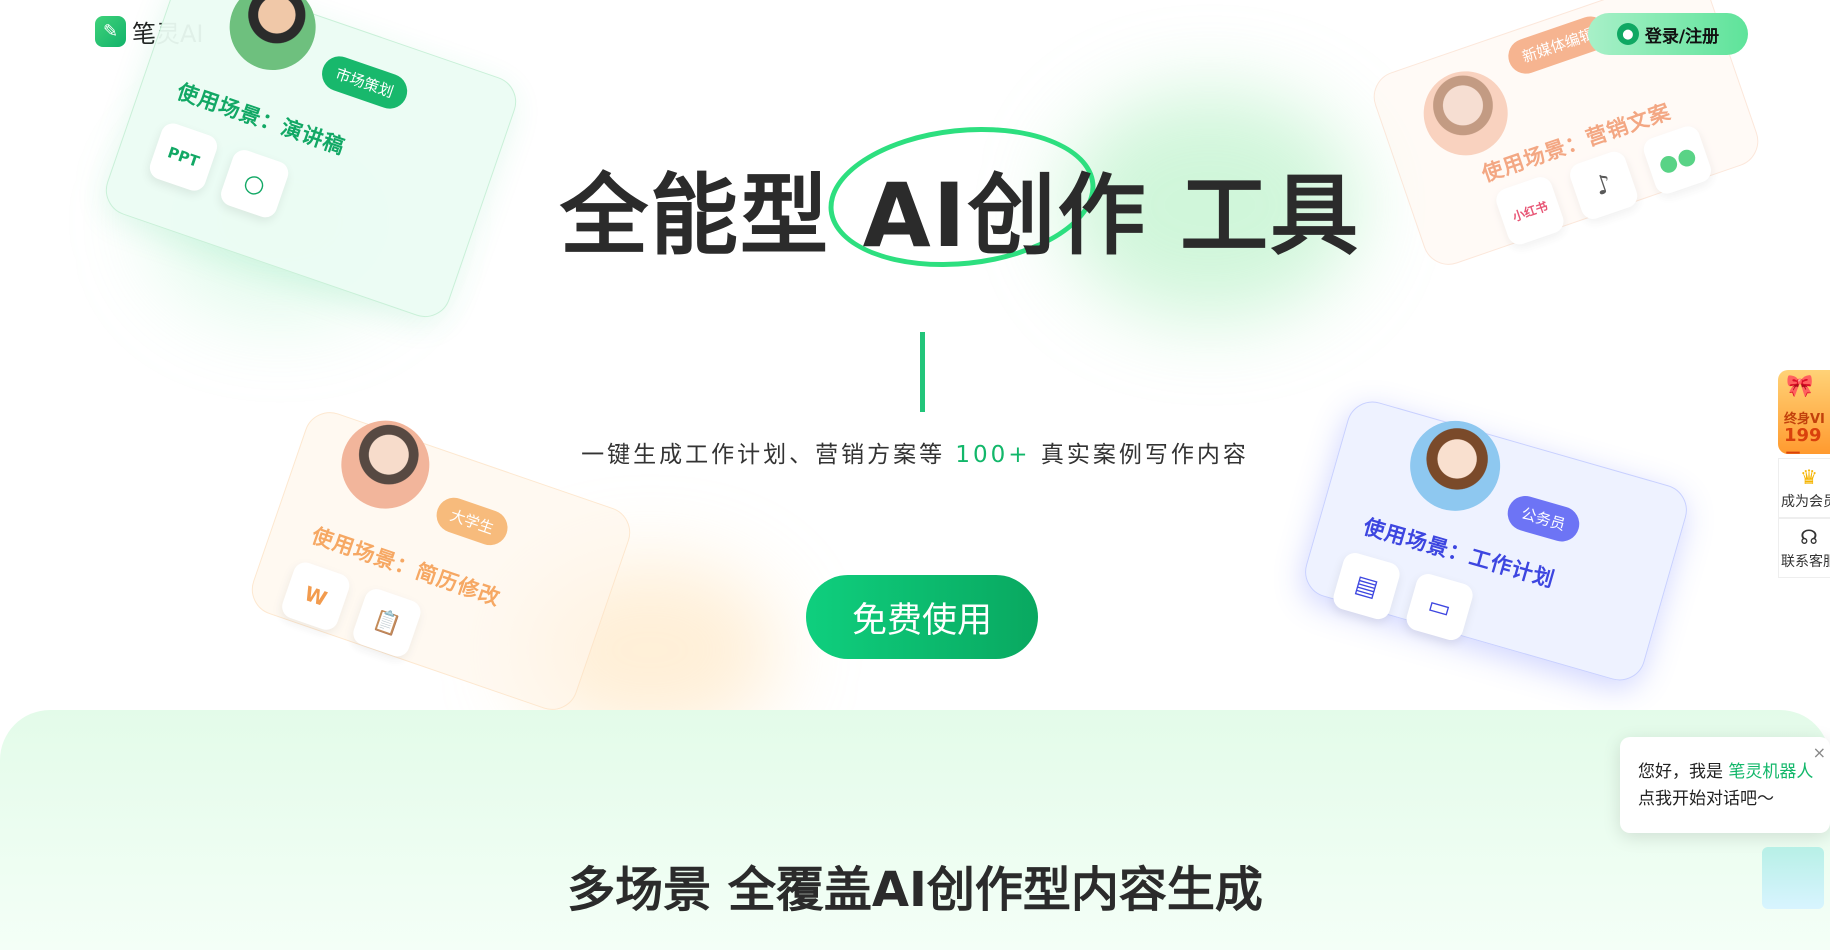 This screenshot has width=1830, height=950. Describe the element at coordinates (1439, 607) in the screenshot. I see `briefcase-icon: ▭` at that location.